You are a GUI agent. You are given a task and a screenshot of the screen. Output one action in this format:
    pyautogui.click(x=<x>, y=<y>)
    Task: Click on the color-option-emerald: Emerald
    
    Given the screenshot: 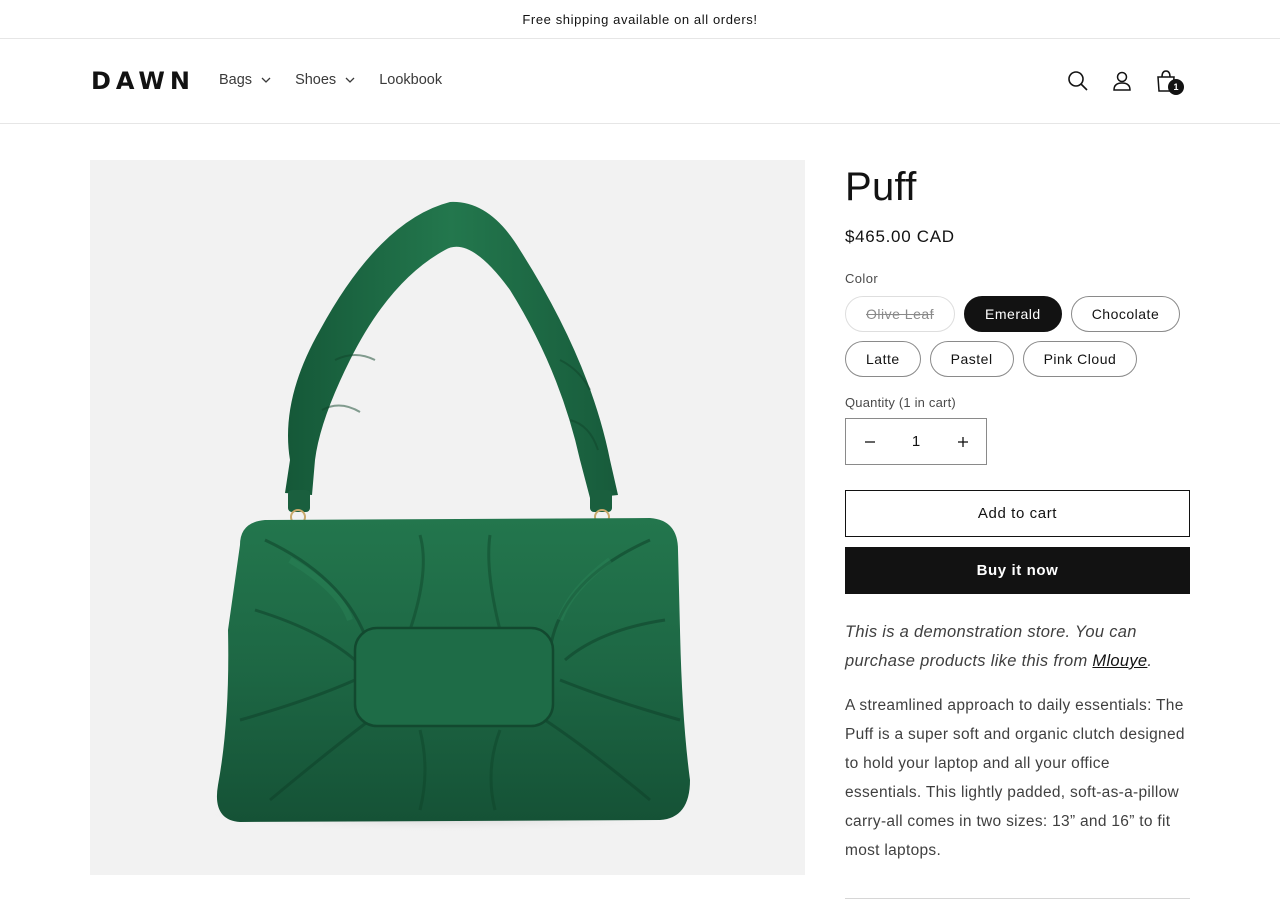 What is the action you would take?
    pyautogui.click(x=1013, y=314)
    